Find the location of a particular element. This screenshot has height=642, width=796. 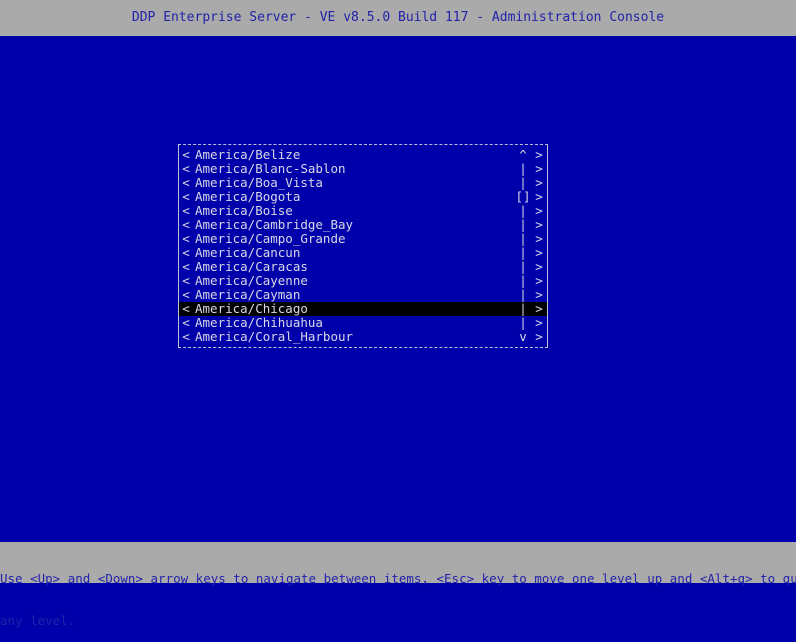

list-item-label: America/Coral_Harbour is located at coordinates (274, 337).